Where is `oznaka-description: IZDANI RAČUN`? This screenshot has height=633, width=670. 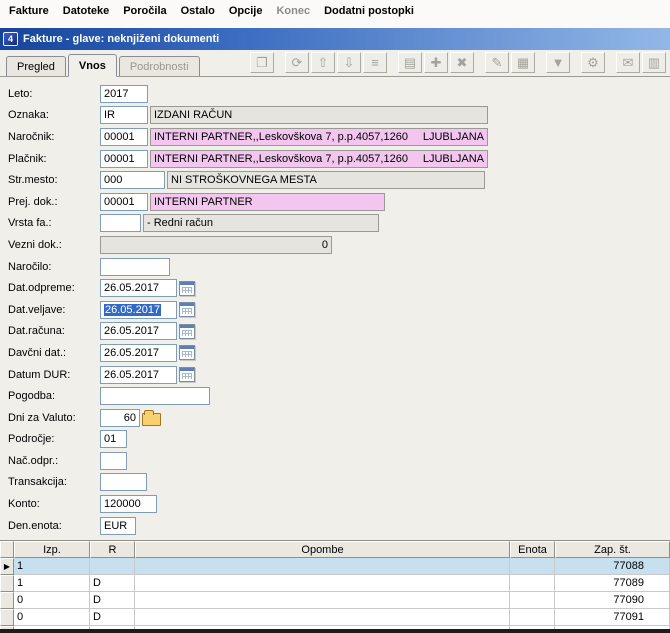
oznaka-description: IZDANI RAČUN is located at coordinates (319, 115).